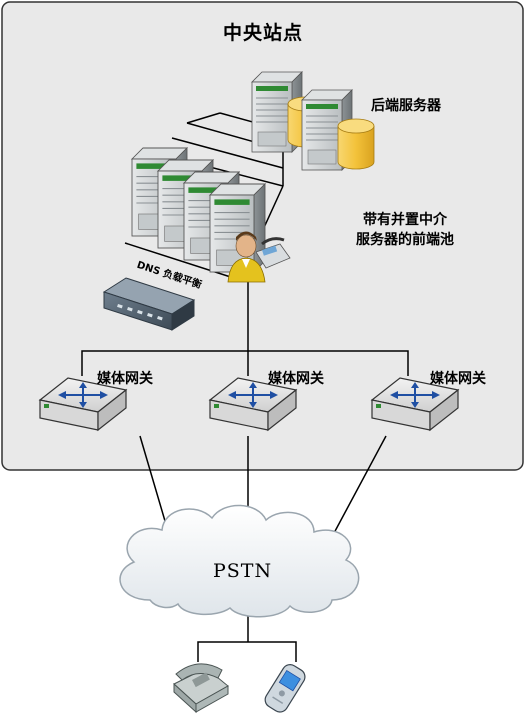 This screenshot has width=526, height=717. I want to click on pstn-label: PSTN, so click(243, 571).